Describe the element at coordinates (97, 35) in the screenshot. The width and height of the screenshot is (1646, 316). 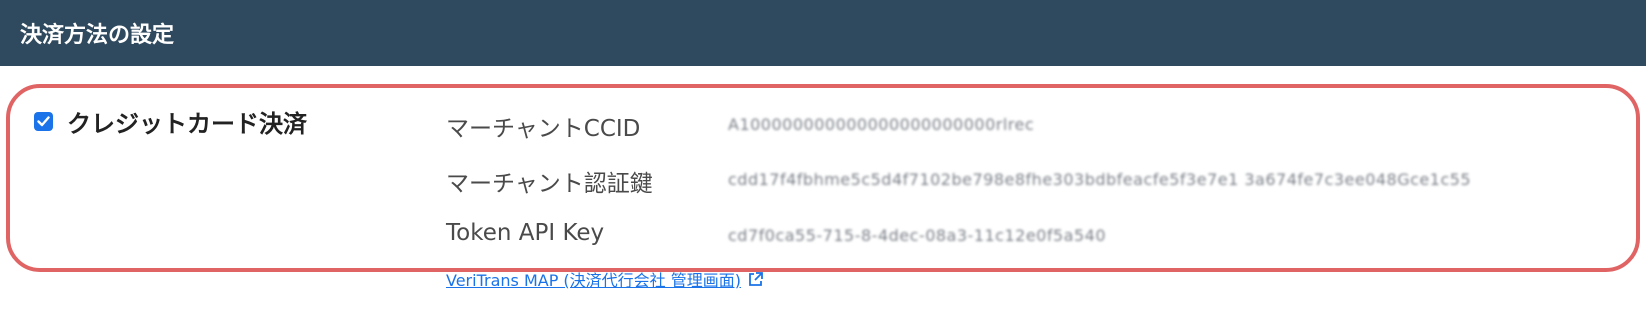
I see `section-title: 決済方法の設定` at that location.